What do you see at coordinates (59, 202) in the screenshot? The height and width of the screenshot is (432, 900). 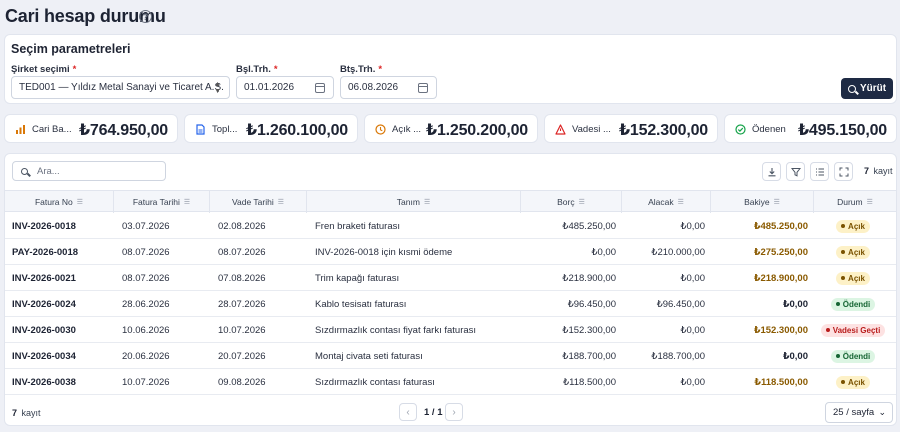 I see `column-header-invoice-no: Fatura No ☰` at bounding box center [59, 202].